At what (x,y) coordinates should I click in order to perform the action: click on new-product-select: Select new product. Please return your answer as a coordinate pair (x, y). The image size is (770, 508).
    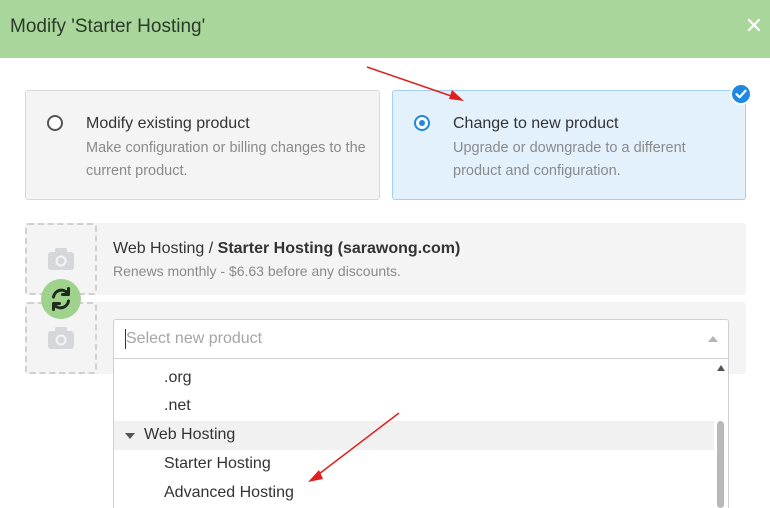
    Looking at the image, I should click on (421, 339).